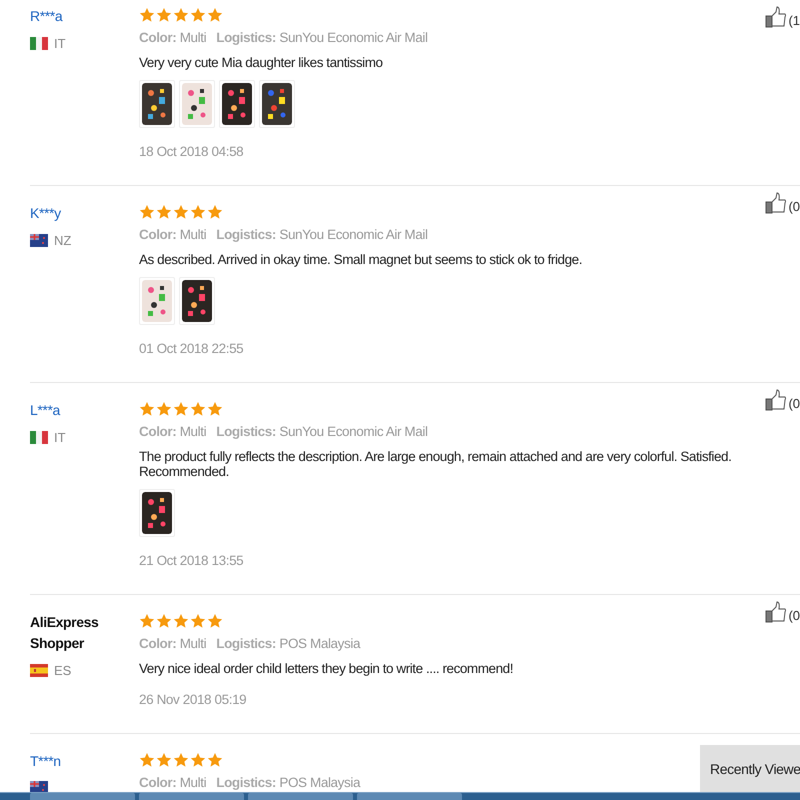  What do you see at coordinates (261, 62) in the screenshot?
I see `review-text: Very very cute Mia daughter likes tantissimo` at bounding box center [261, 62].